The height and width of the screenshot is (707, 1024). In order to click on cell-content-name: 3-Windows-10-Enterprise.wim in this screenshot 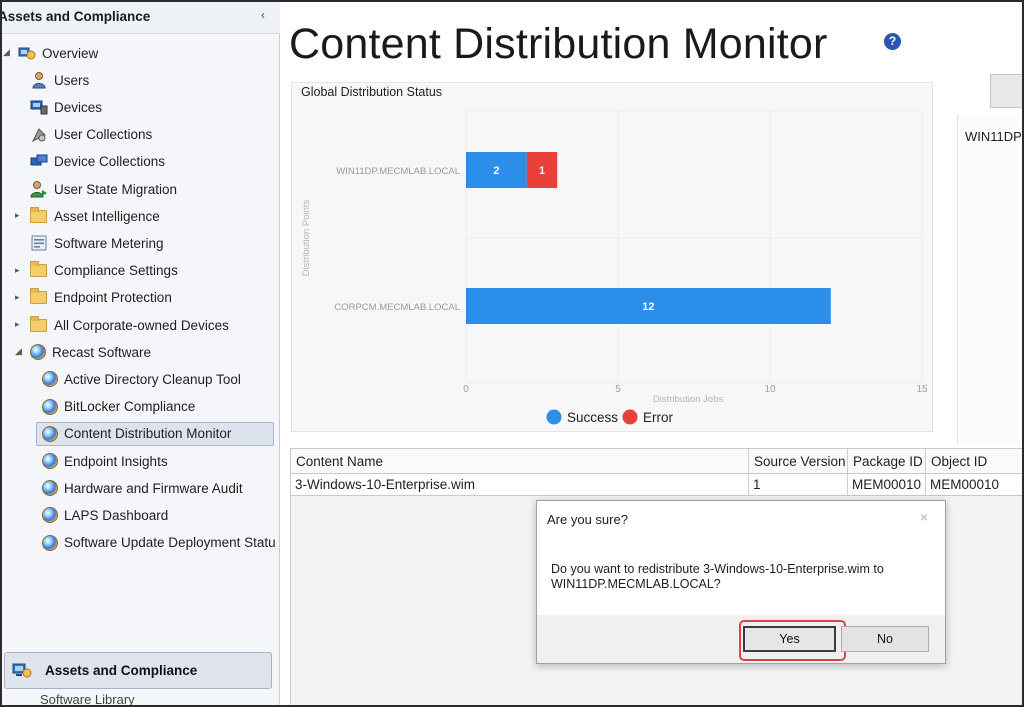, I will do `click(520, 484)`.